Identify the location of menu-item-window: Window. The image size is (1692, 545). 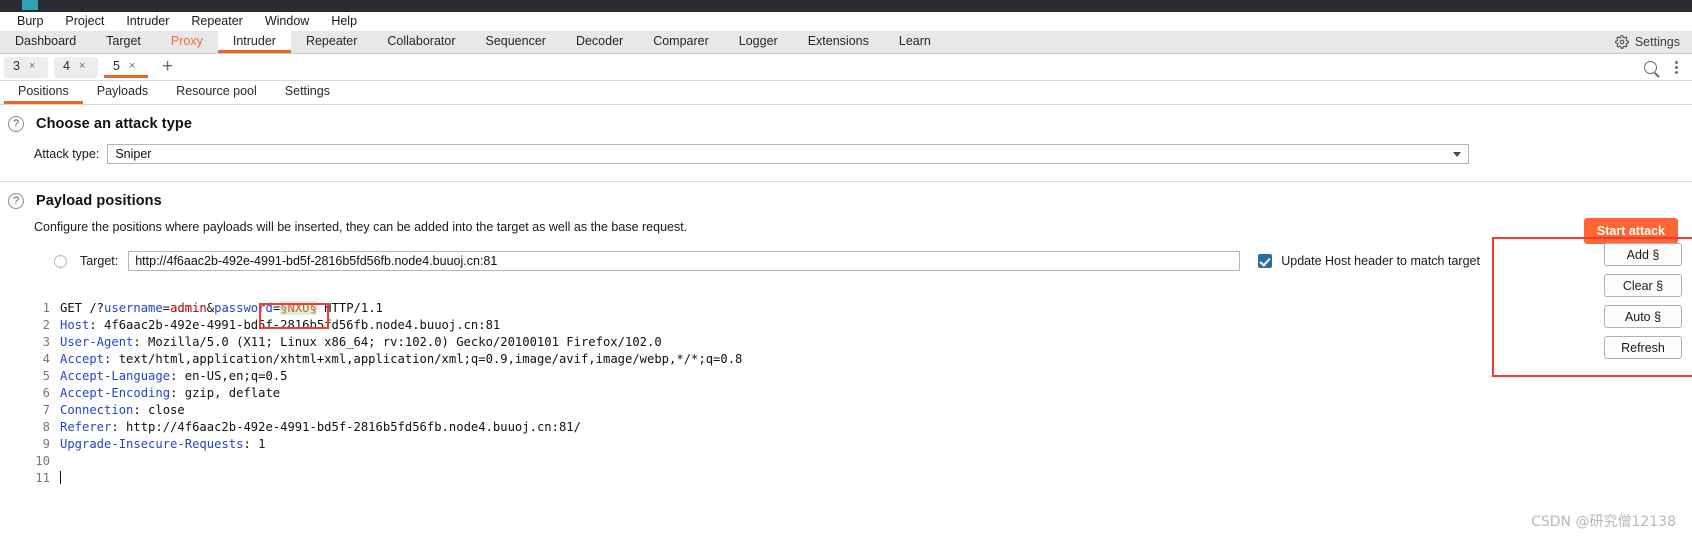
(287, 21).